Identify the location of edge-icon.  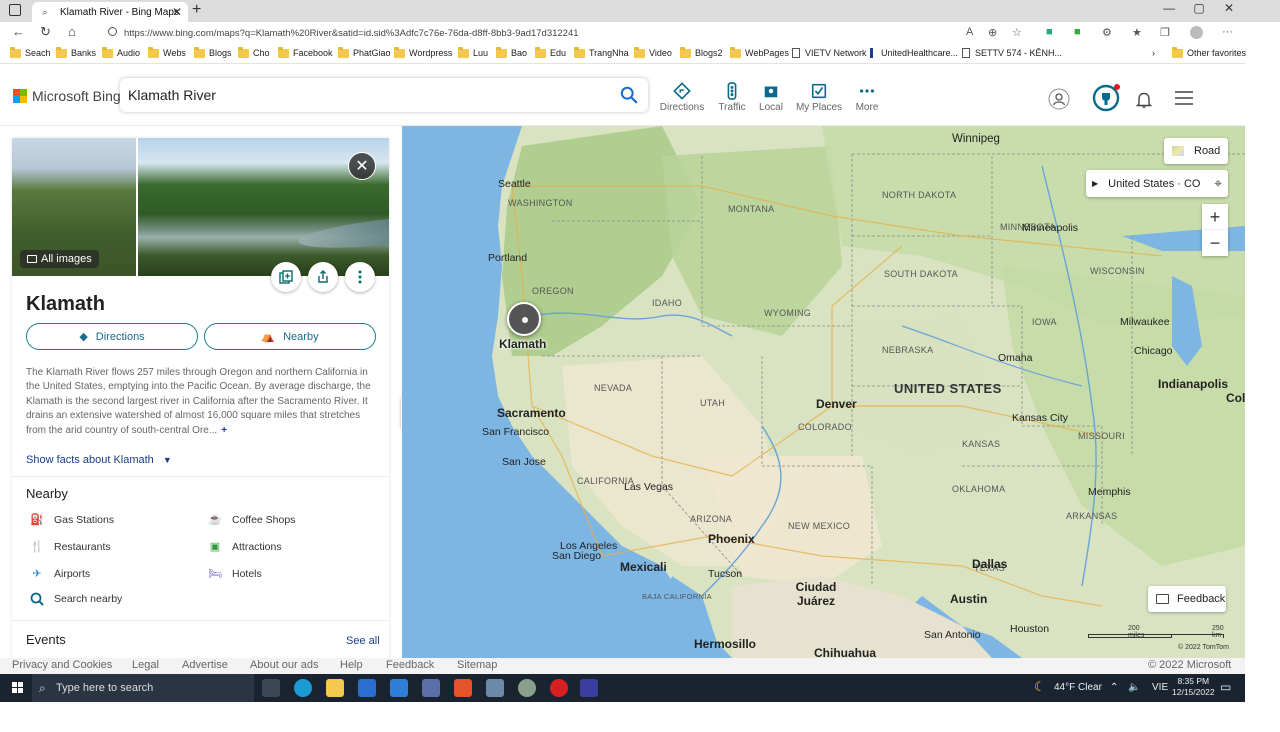
(303, 688).